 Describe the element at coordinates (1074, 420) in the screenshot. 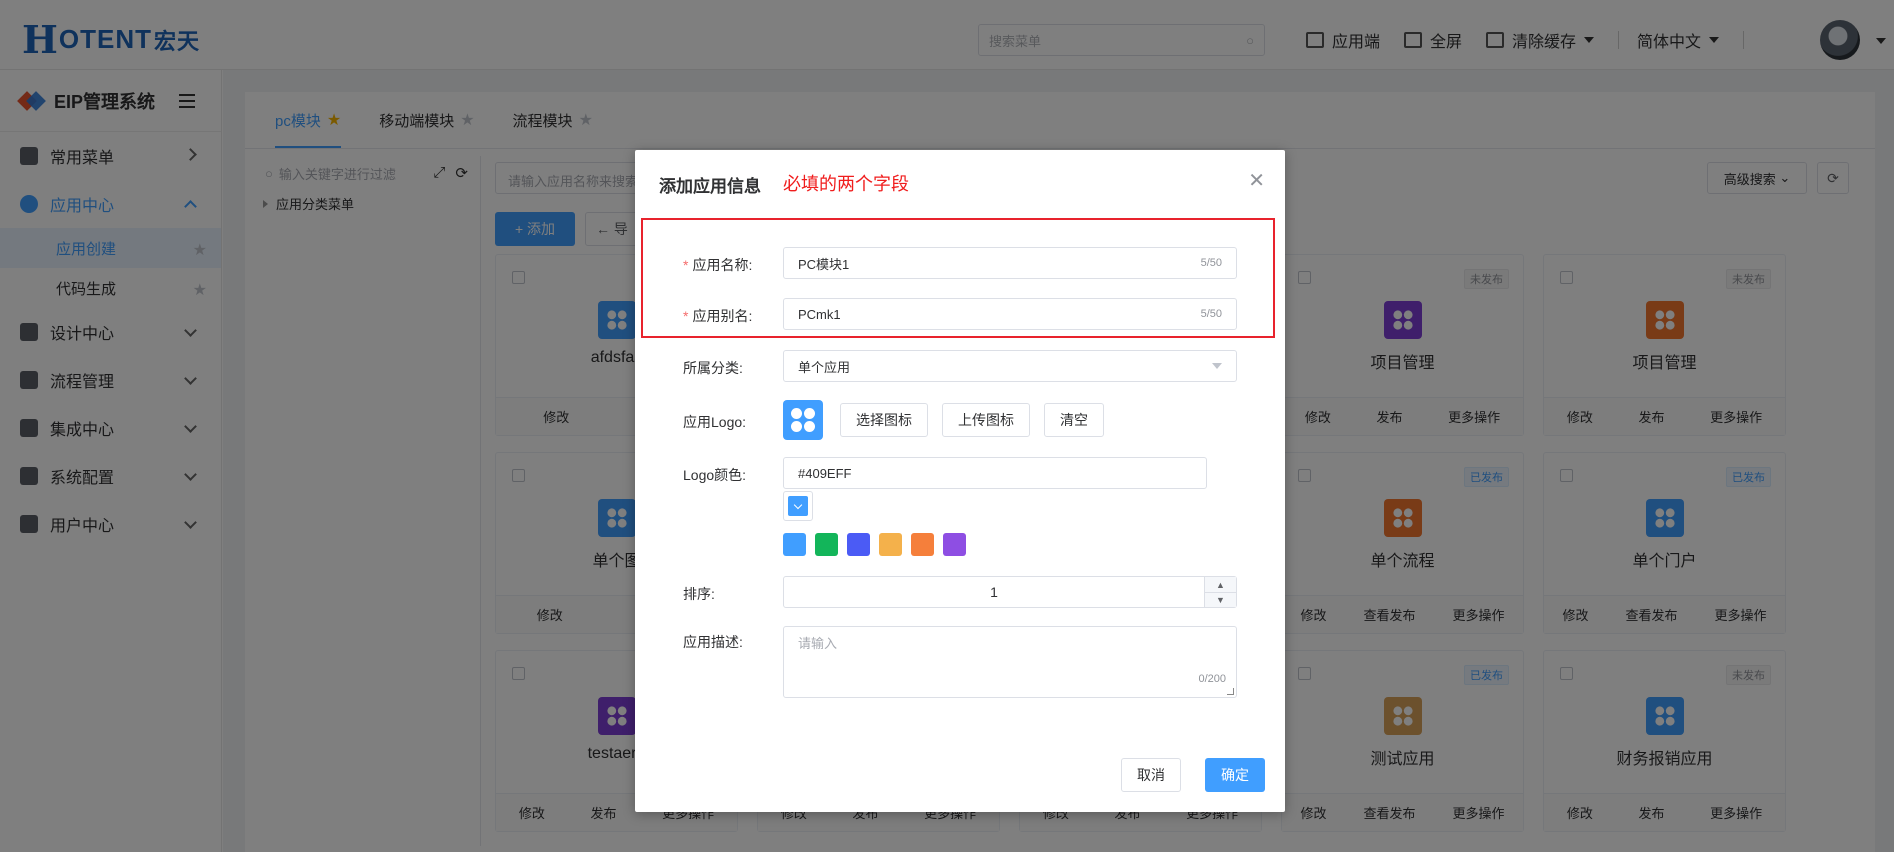

I see `clear-icon-button: 清空` at that location.